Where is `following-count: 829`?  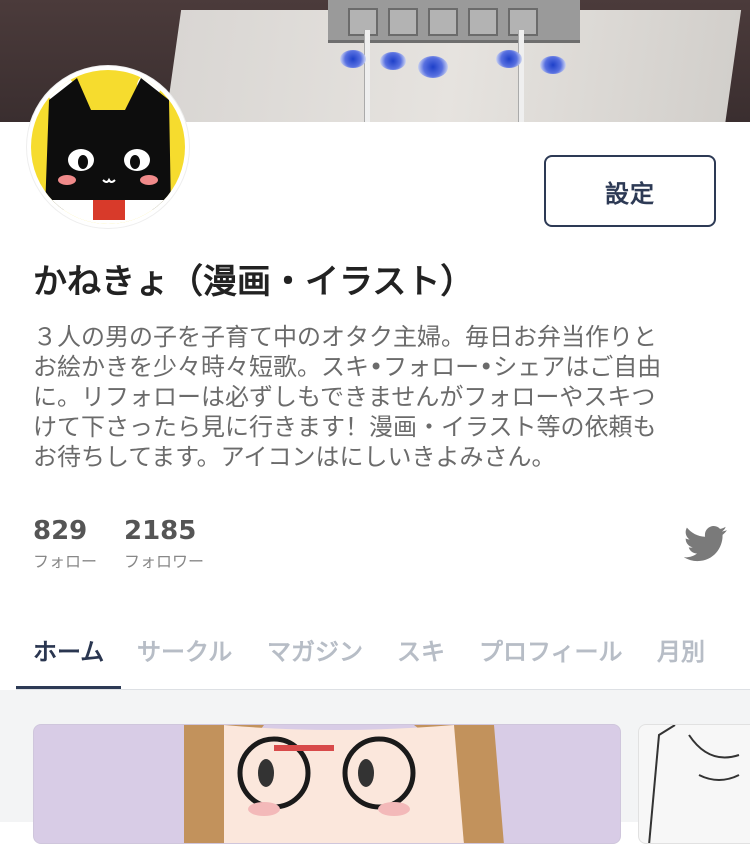
following-count: 829 is located at coordinates (60, 531).